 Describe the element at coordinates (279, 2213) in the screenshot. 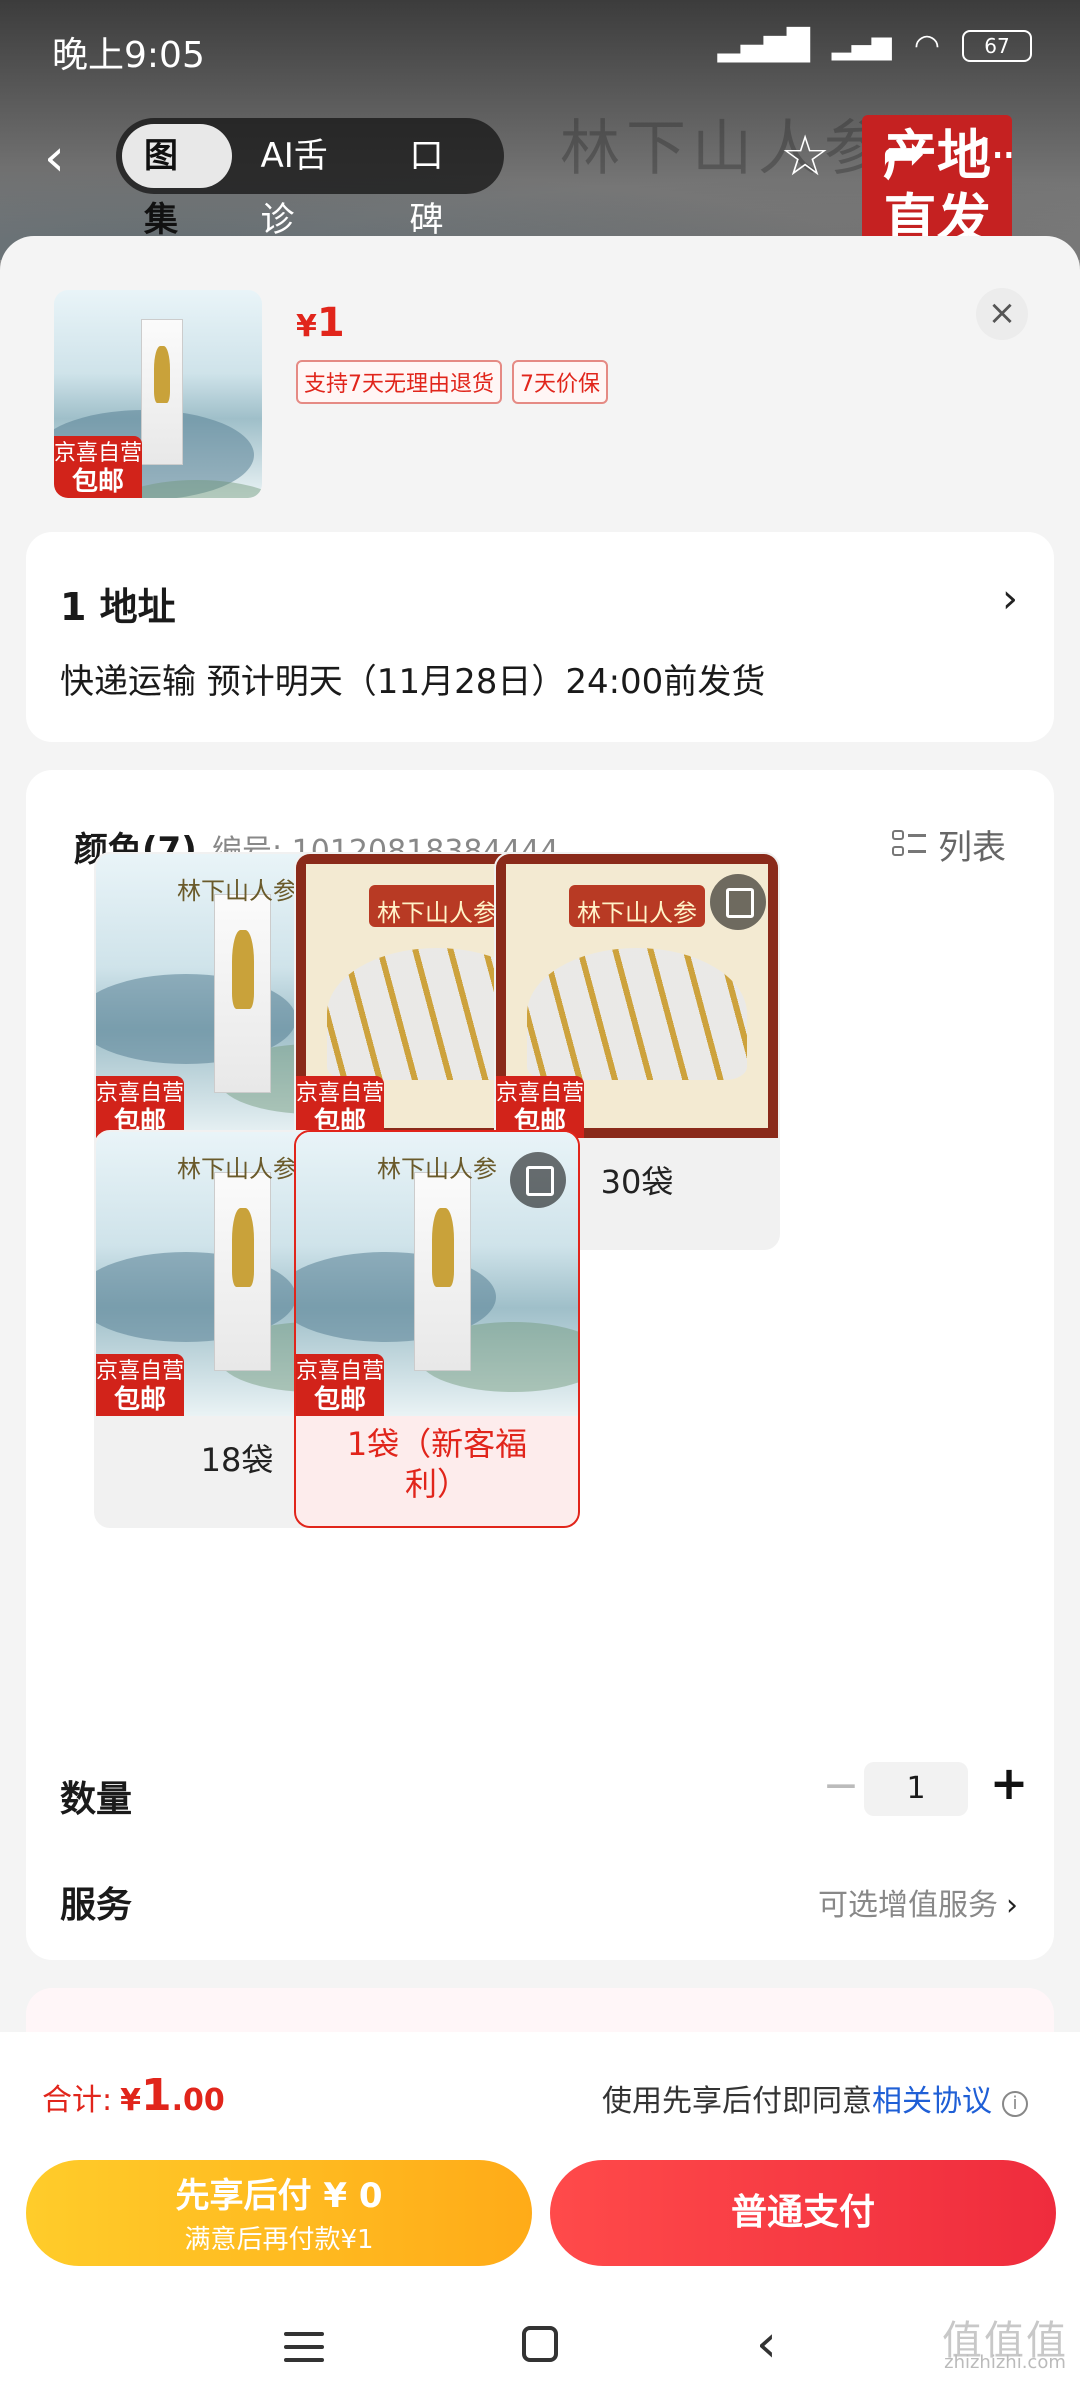

I see `buy-now-pay-later-button: 先享后付 ¥ 0 满意后再付款¥1` at that location.